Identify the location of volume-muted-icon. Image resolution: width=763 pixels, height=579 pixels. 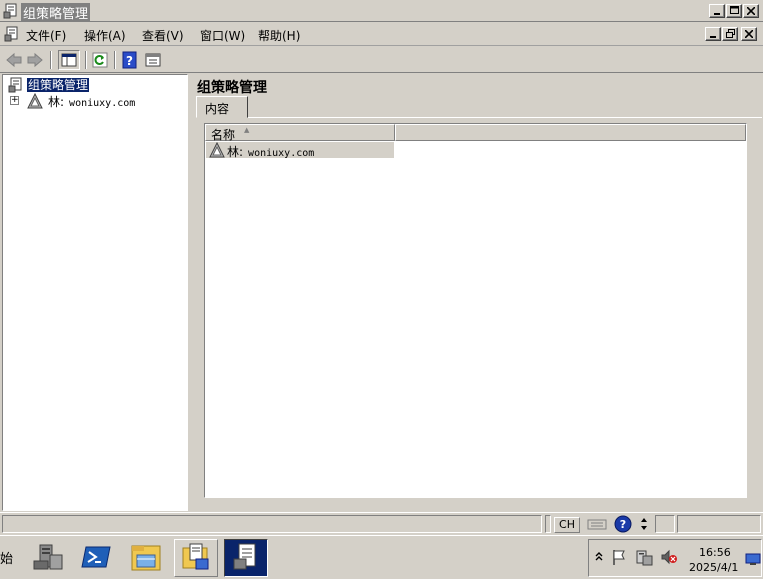
(669, 558).